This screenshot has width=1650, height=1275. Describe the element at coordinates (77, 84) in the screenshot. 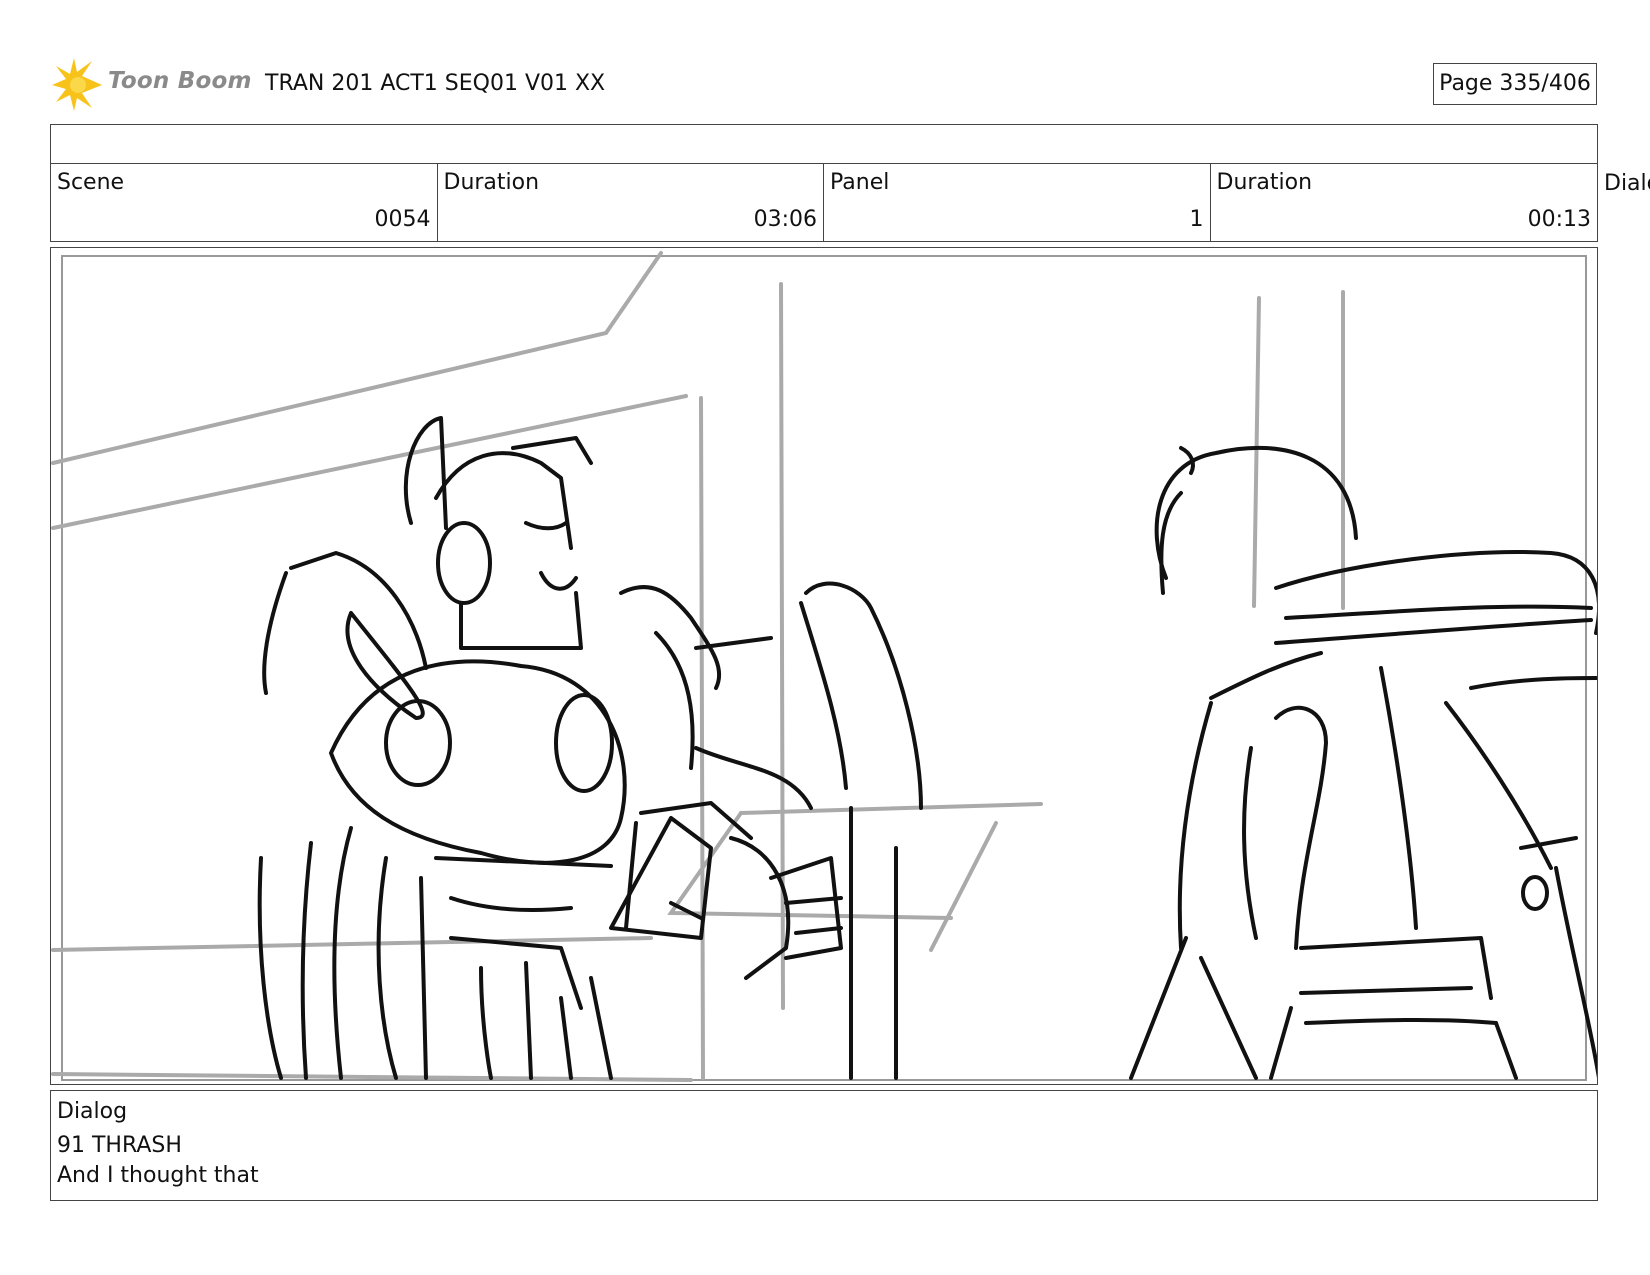

I see `toon-boom-star-icon` at that location.